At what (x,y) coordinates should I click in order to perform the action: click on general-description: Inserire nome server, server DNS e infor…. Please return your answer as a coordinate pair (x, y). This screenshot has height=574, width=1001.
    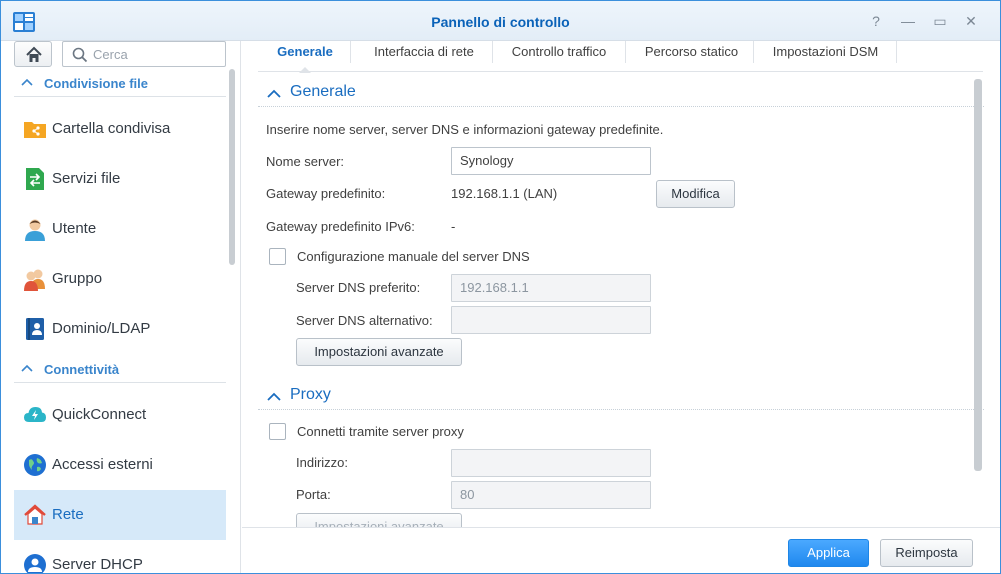
    Looking at the image, I should click on (465, 129).